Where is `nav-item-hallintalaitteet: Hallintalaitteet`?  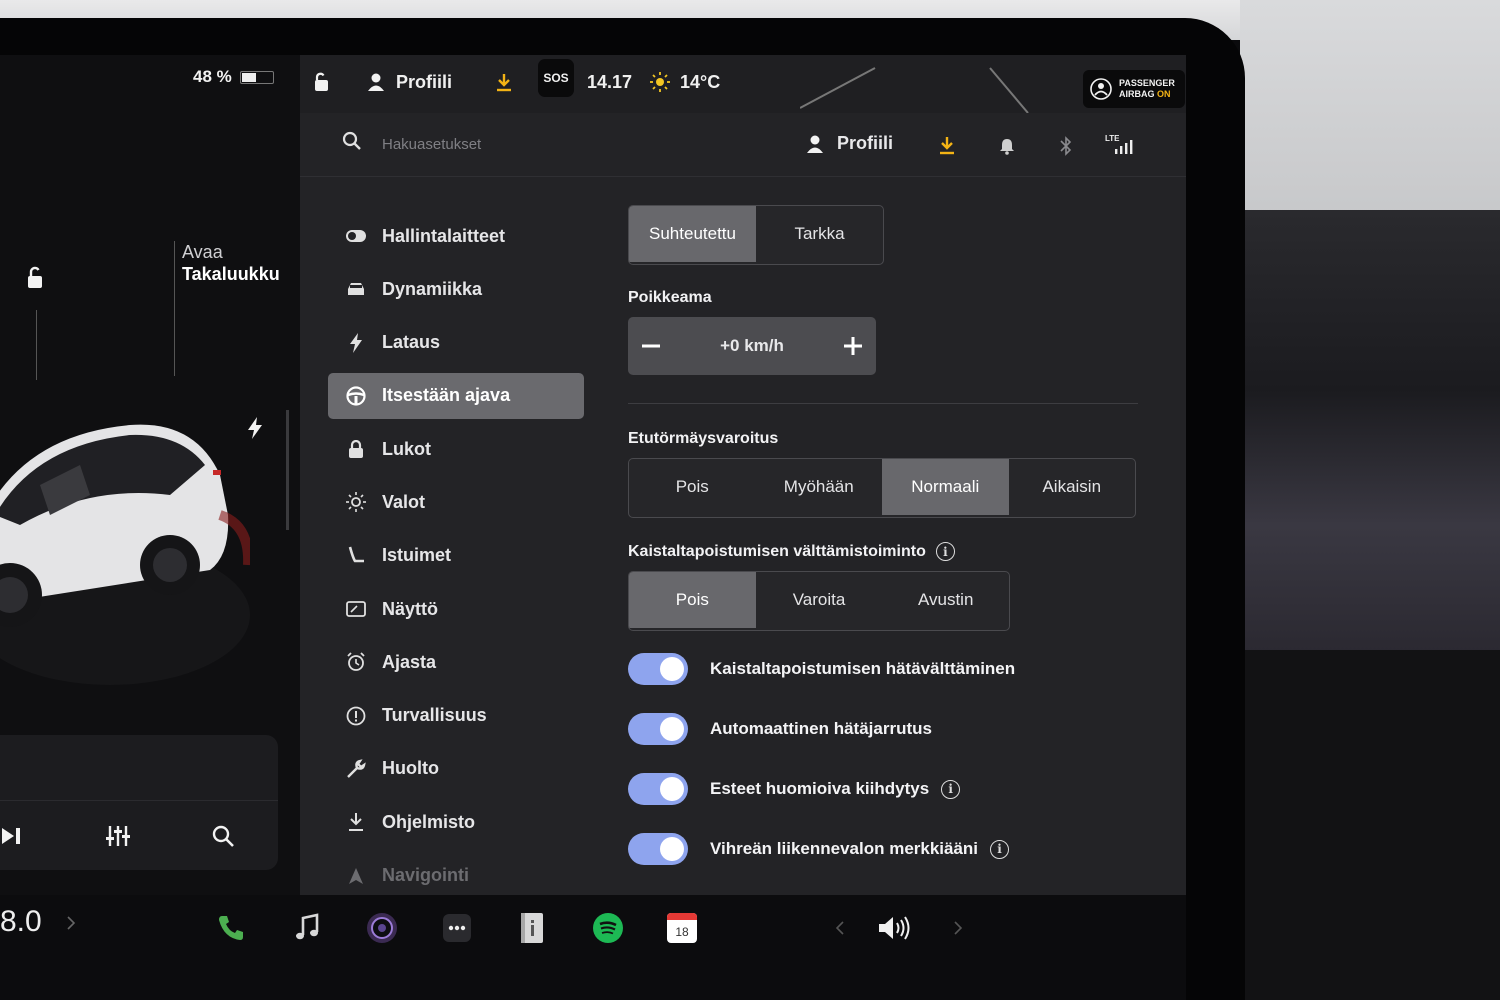
nav-item-hallintalaitteet: Hallintalaitteet is located at coordinates (456, 236).